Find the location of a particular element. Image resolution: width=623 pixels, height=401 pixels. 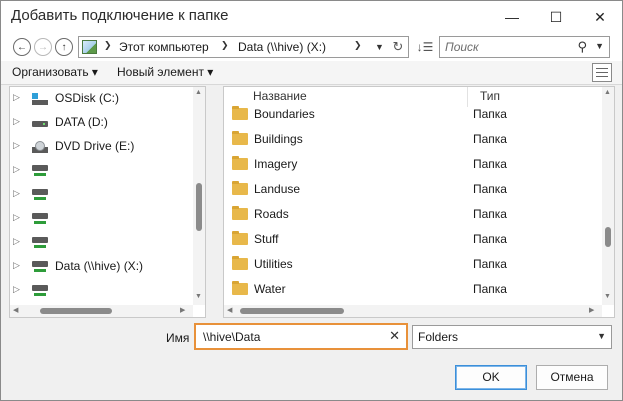

ok-button: OK is located at coordinates (491, 377).